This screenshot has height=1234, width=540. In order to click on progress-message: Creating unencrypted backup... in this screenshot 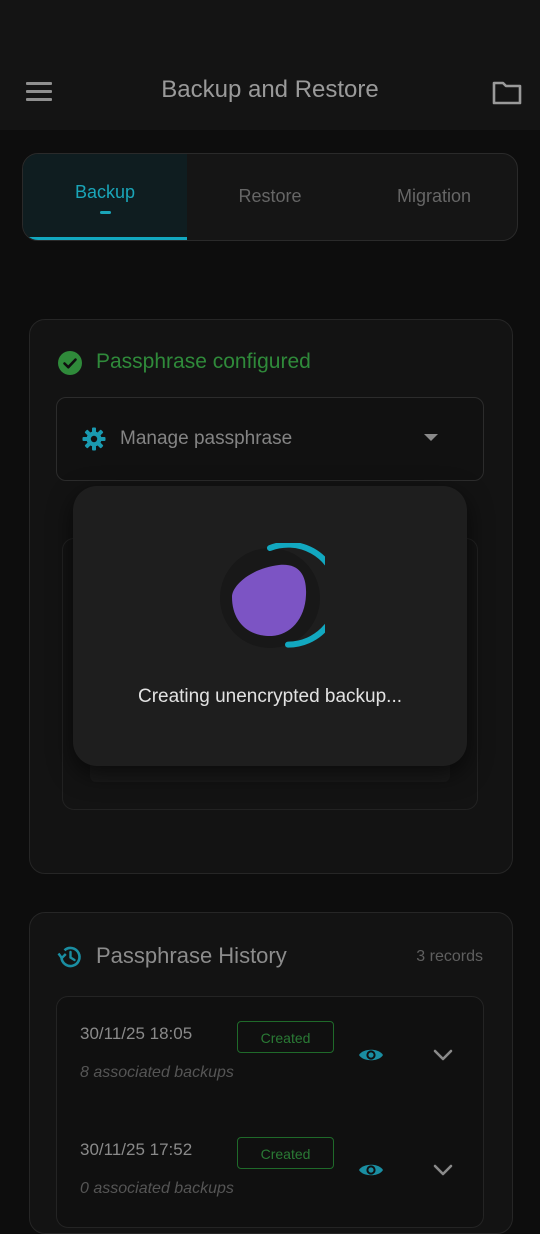, I will do `click(270, 696)`.